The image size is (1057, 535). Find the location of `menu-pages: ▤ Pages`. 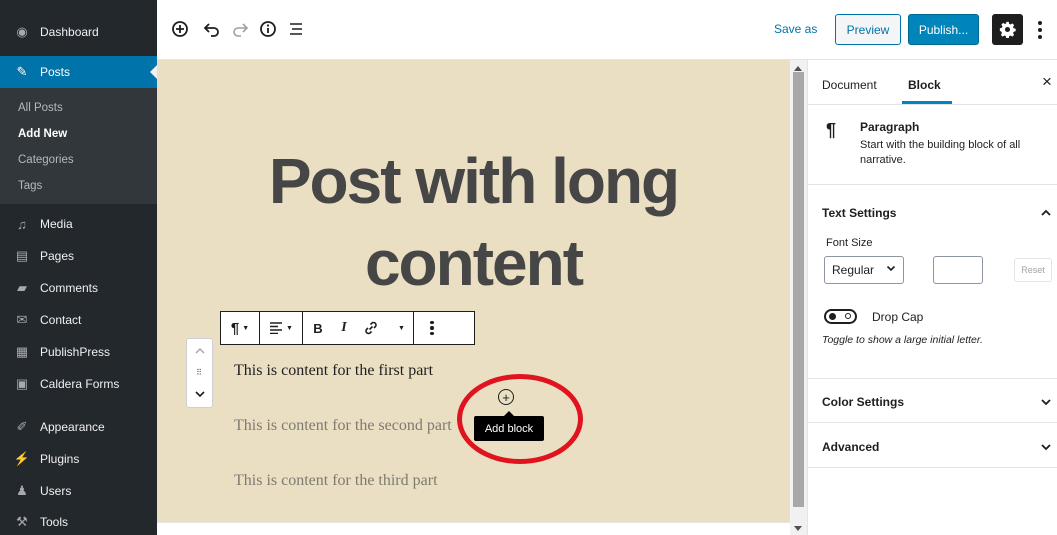

menu-pages: ▤ Pages is located at coordinates (78, 256).